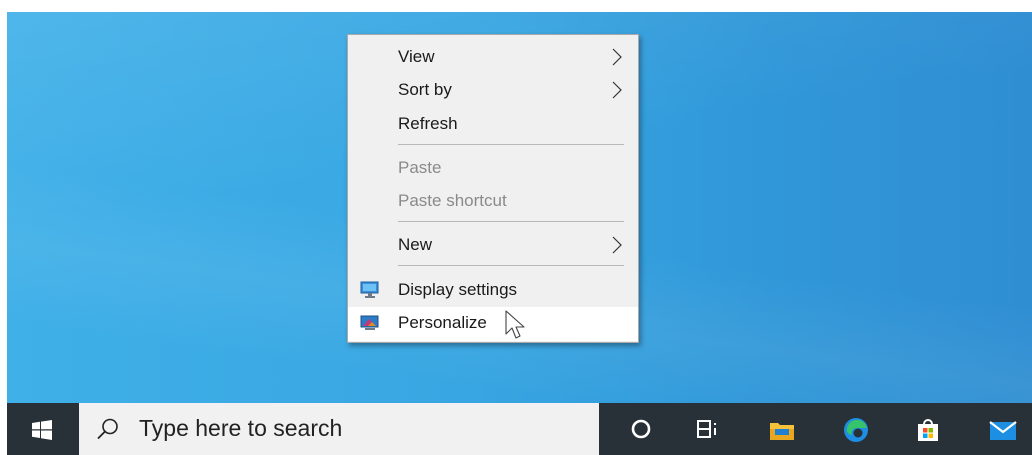 The width and height of the screenshot is (1032, 455). I want to click on menu-item-new: New, so click(493, 245).